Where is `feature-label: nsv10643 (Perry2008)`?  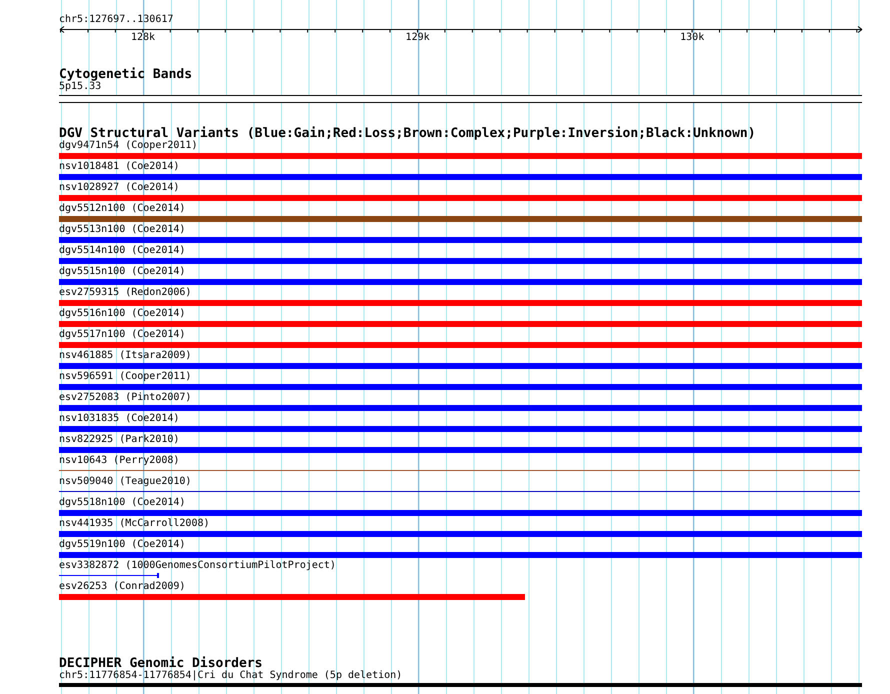
feature-label: nsv10643 (Perry2008) is located at coordinates (119, 461).